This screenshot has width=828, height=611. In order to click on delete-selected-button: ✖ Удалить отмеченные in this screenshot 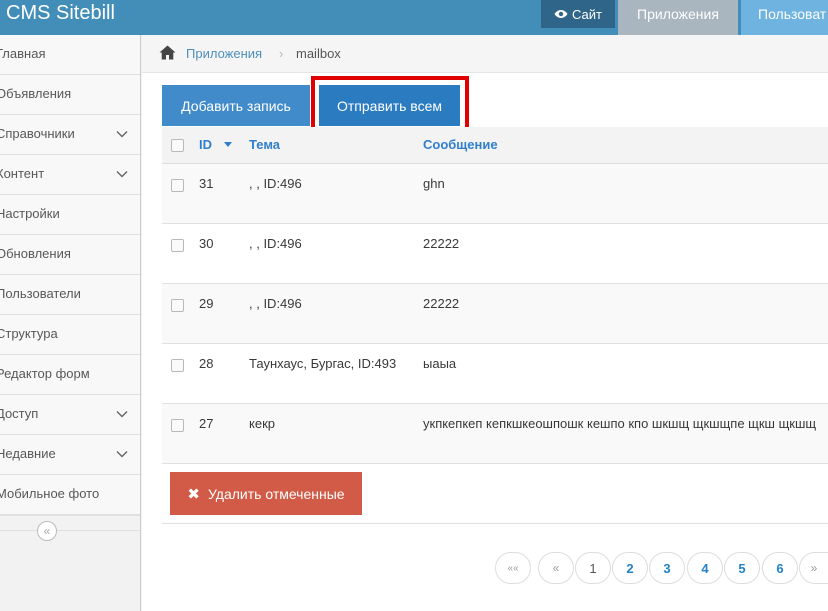, I will do `click(266, 493)`.